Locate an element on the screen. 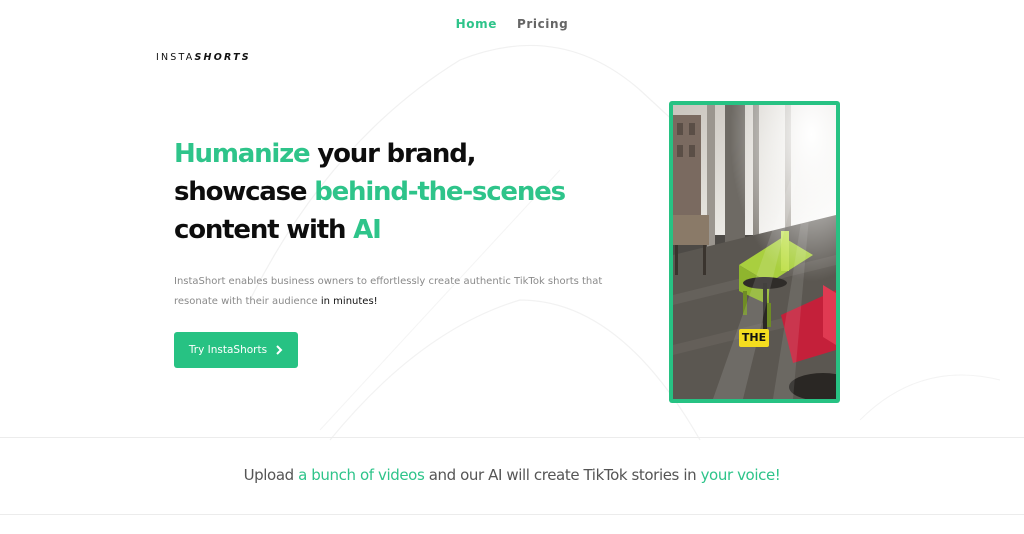  logo-text-bold: SHORTS is located at coordinates (222, 57).